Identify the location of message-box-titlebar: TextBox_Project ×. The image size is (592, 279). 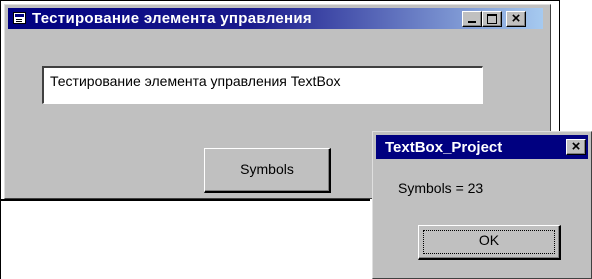
(482, 147).